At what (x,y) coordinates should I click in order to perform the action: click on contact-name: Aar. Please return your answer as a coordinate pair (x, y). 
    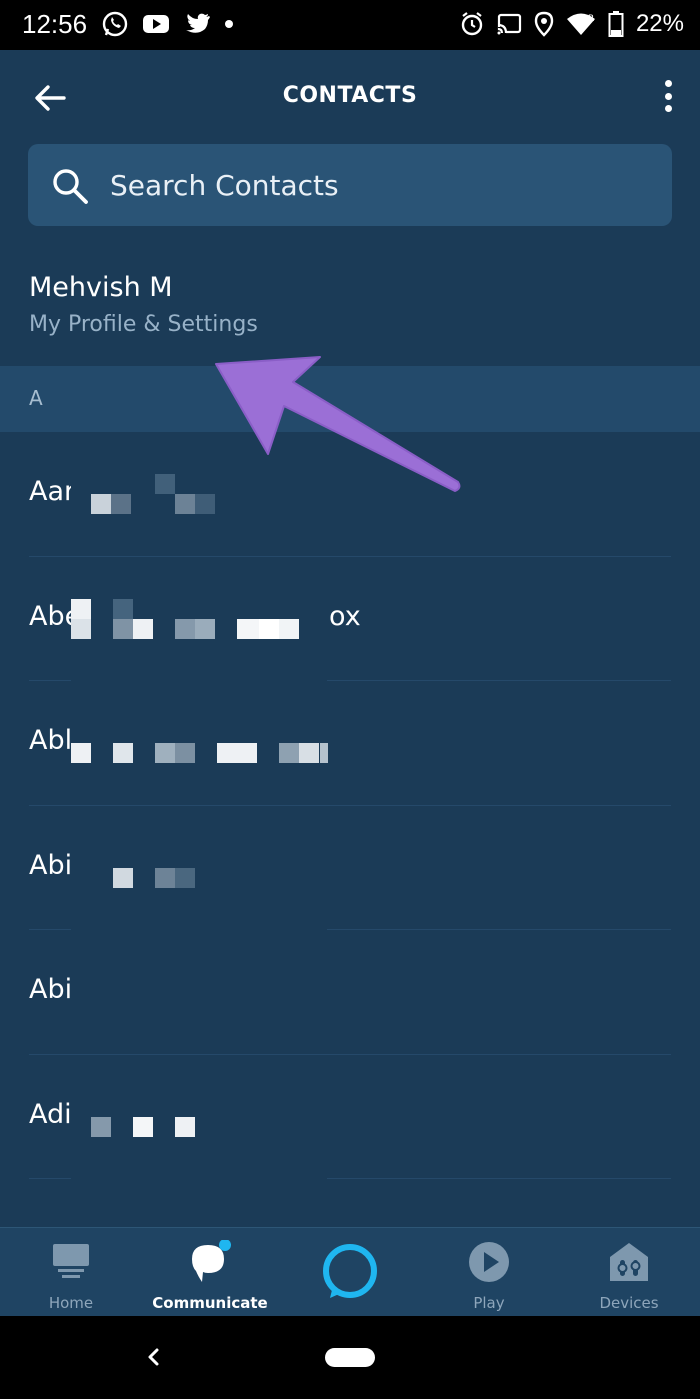
    Looking at the image, I should click on (52, 491).